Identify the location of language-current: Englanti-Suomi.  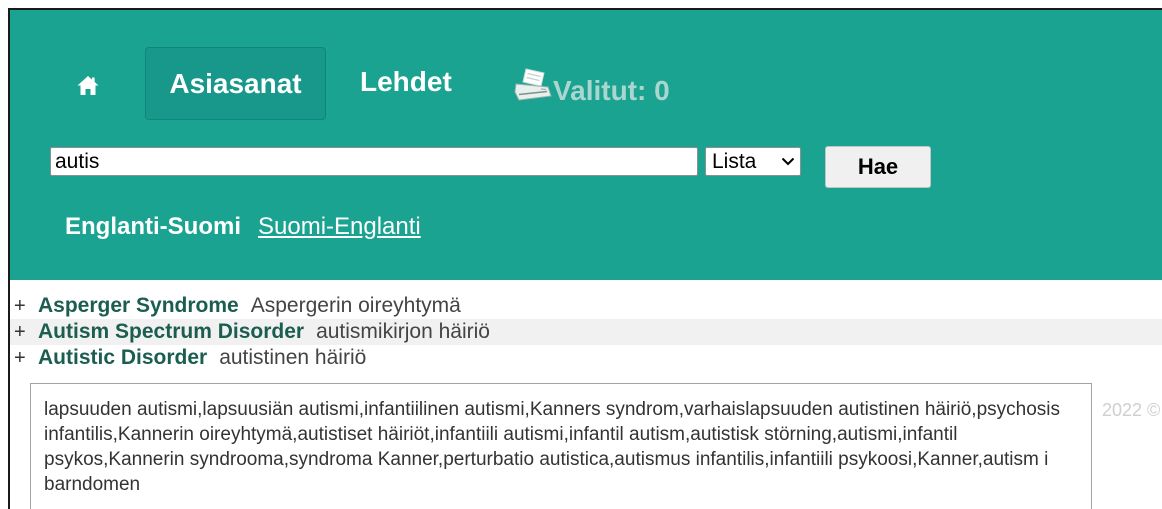
(153, 226).